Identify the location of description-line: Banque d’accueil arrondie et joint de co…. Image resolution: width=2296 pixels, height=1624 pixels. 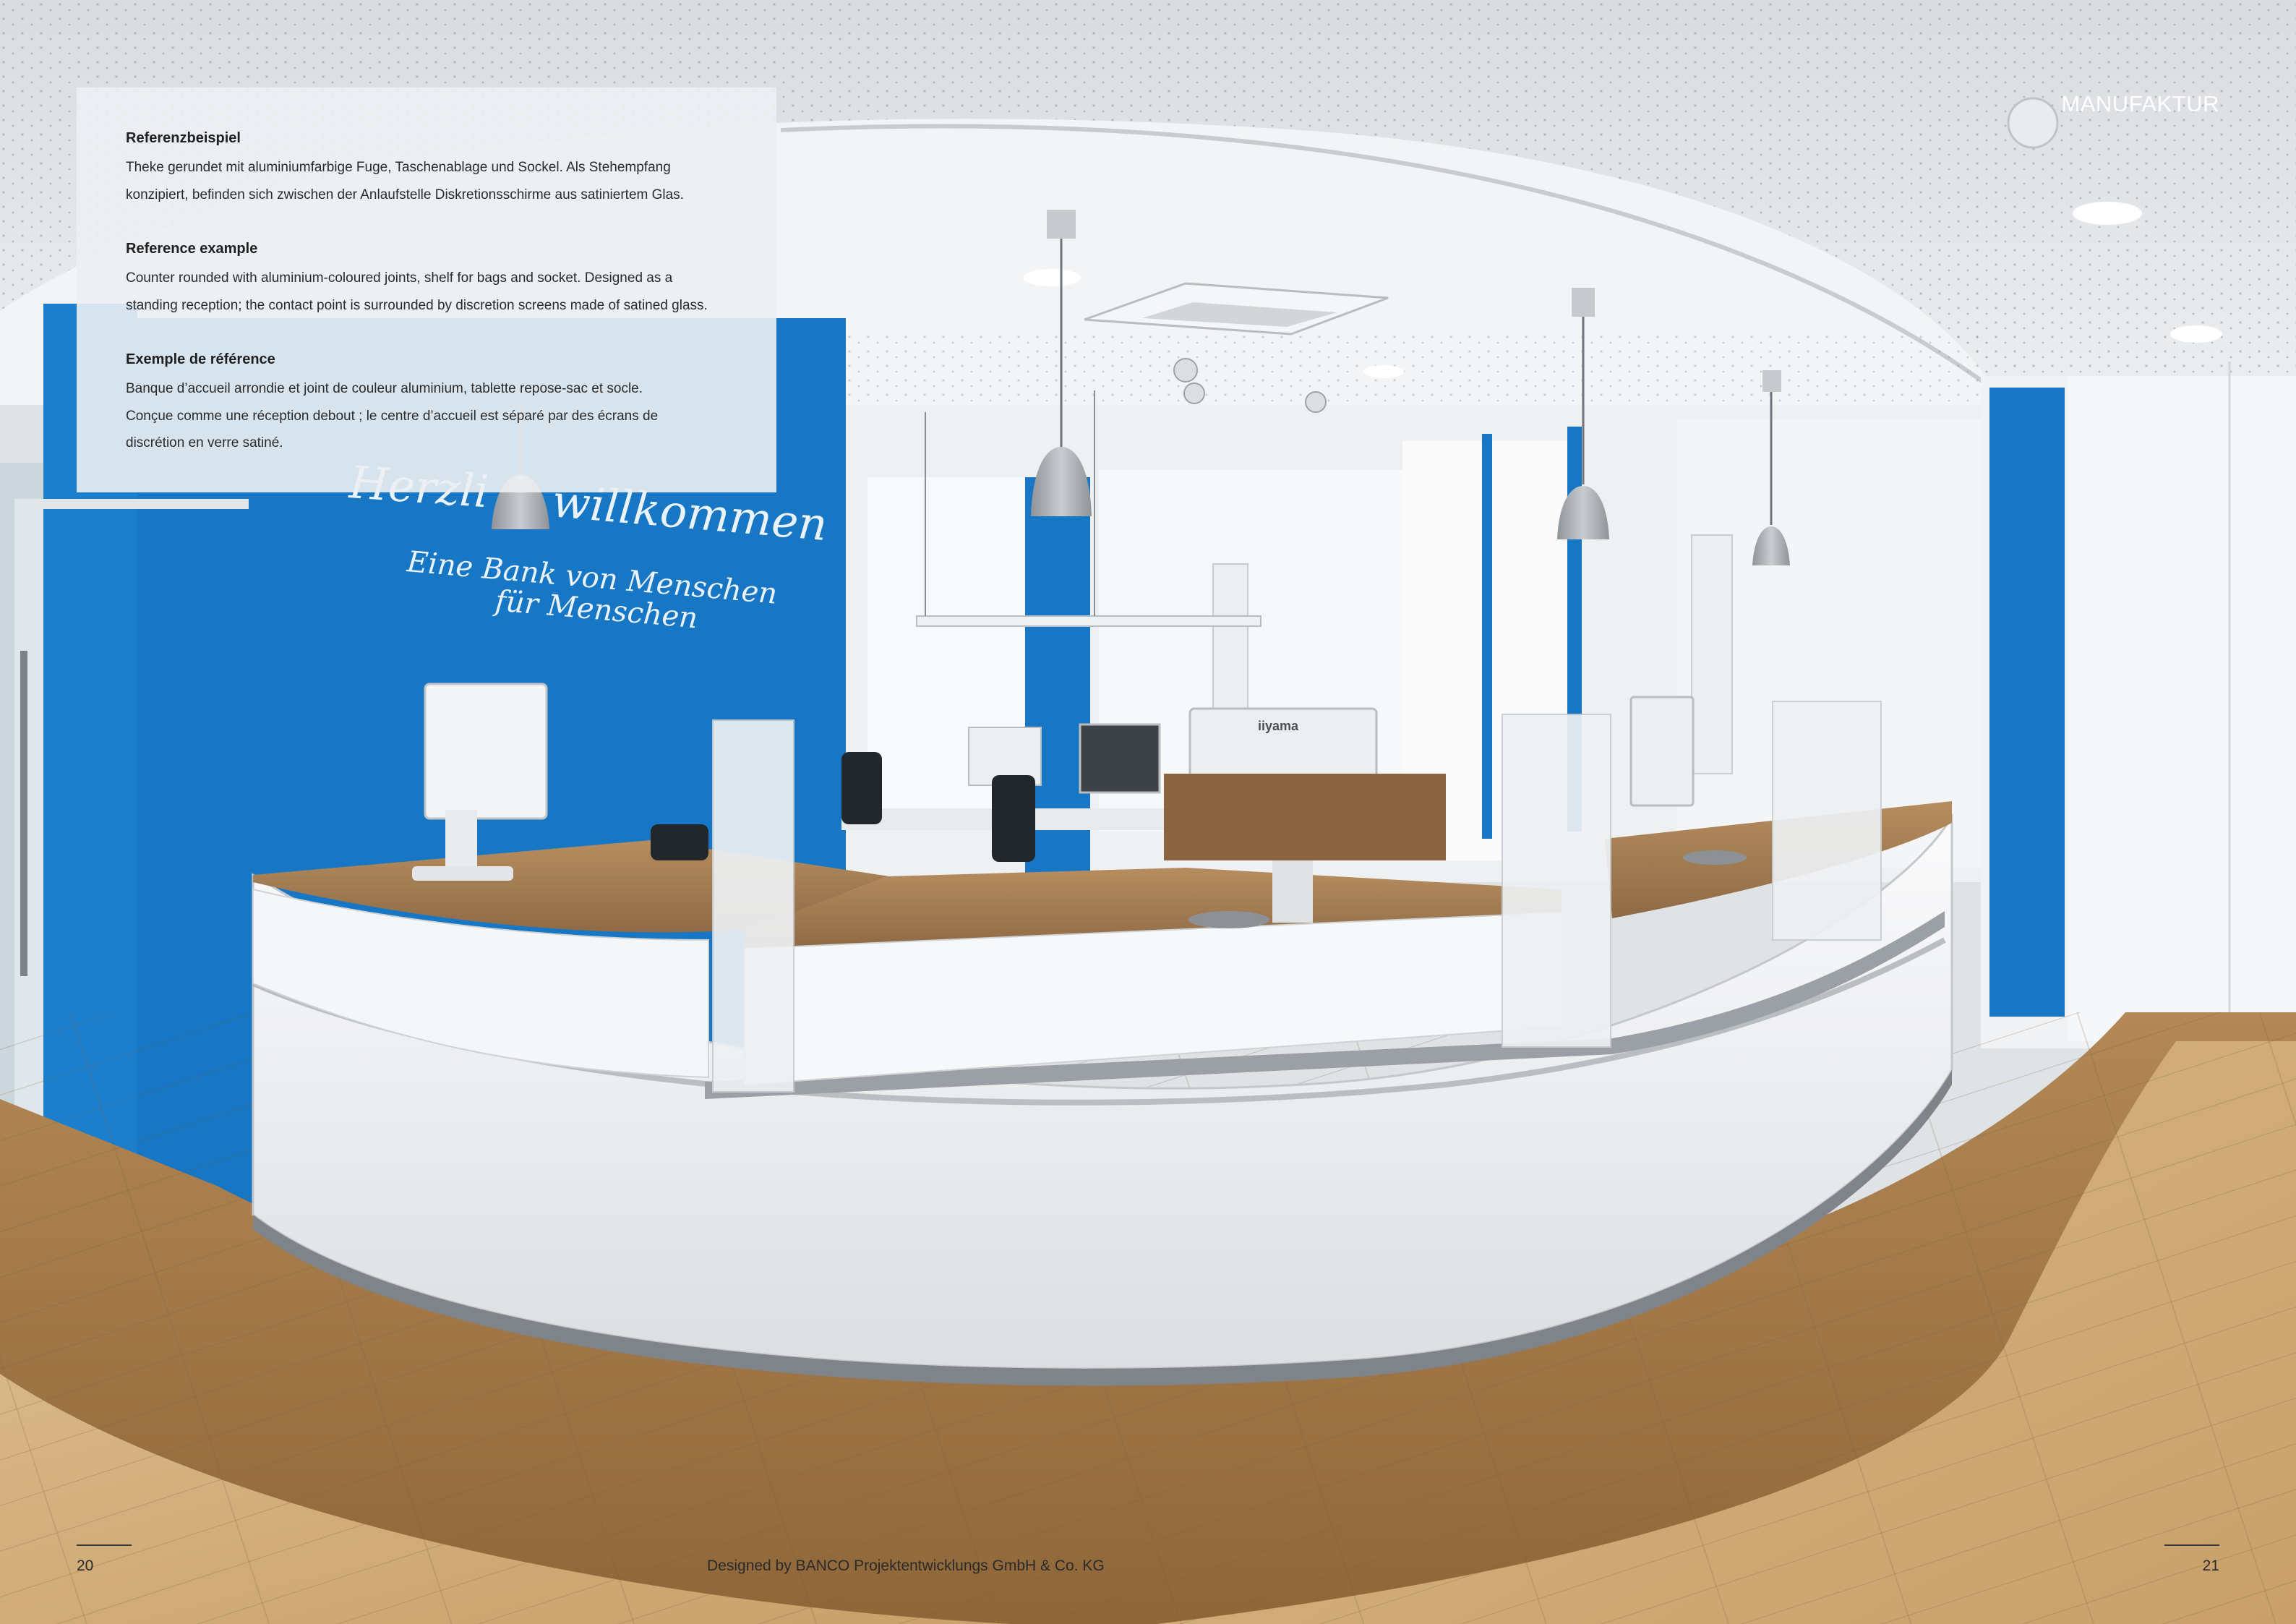
(384, 388).